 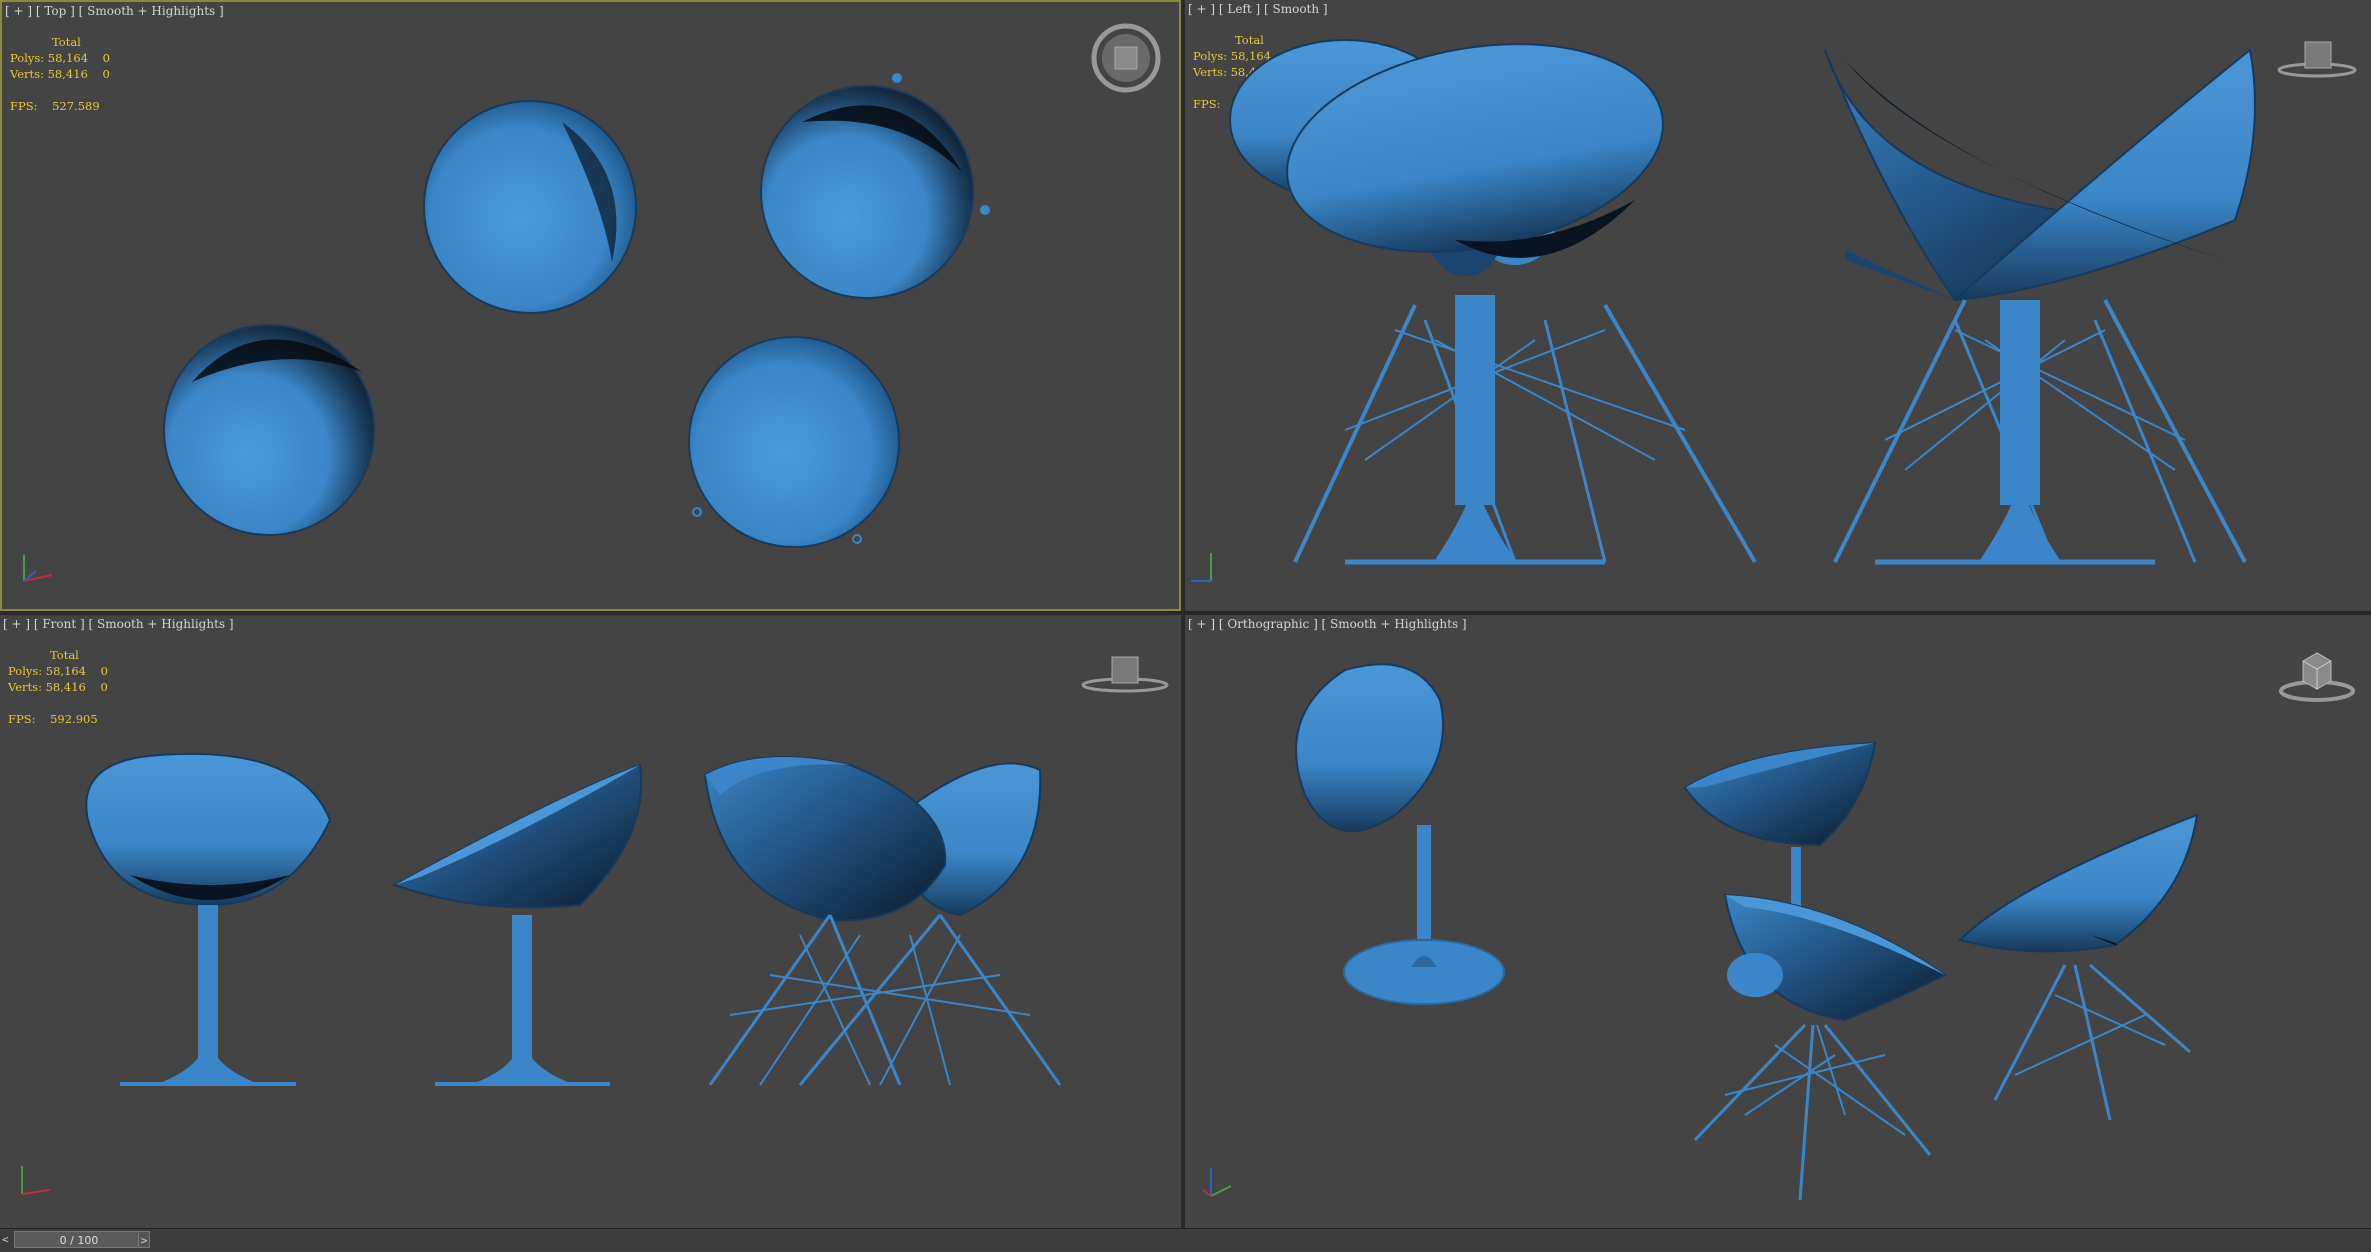 What do you see at coordinates (79, 1239) in the screenshot?
I see `time-slider: 0 / 100` at bounding box center [79, 1239].